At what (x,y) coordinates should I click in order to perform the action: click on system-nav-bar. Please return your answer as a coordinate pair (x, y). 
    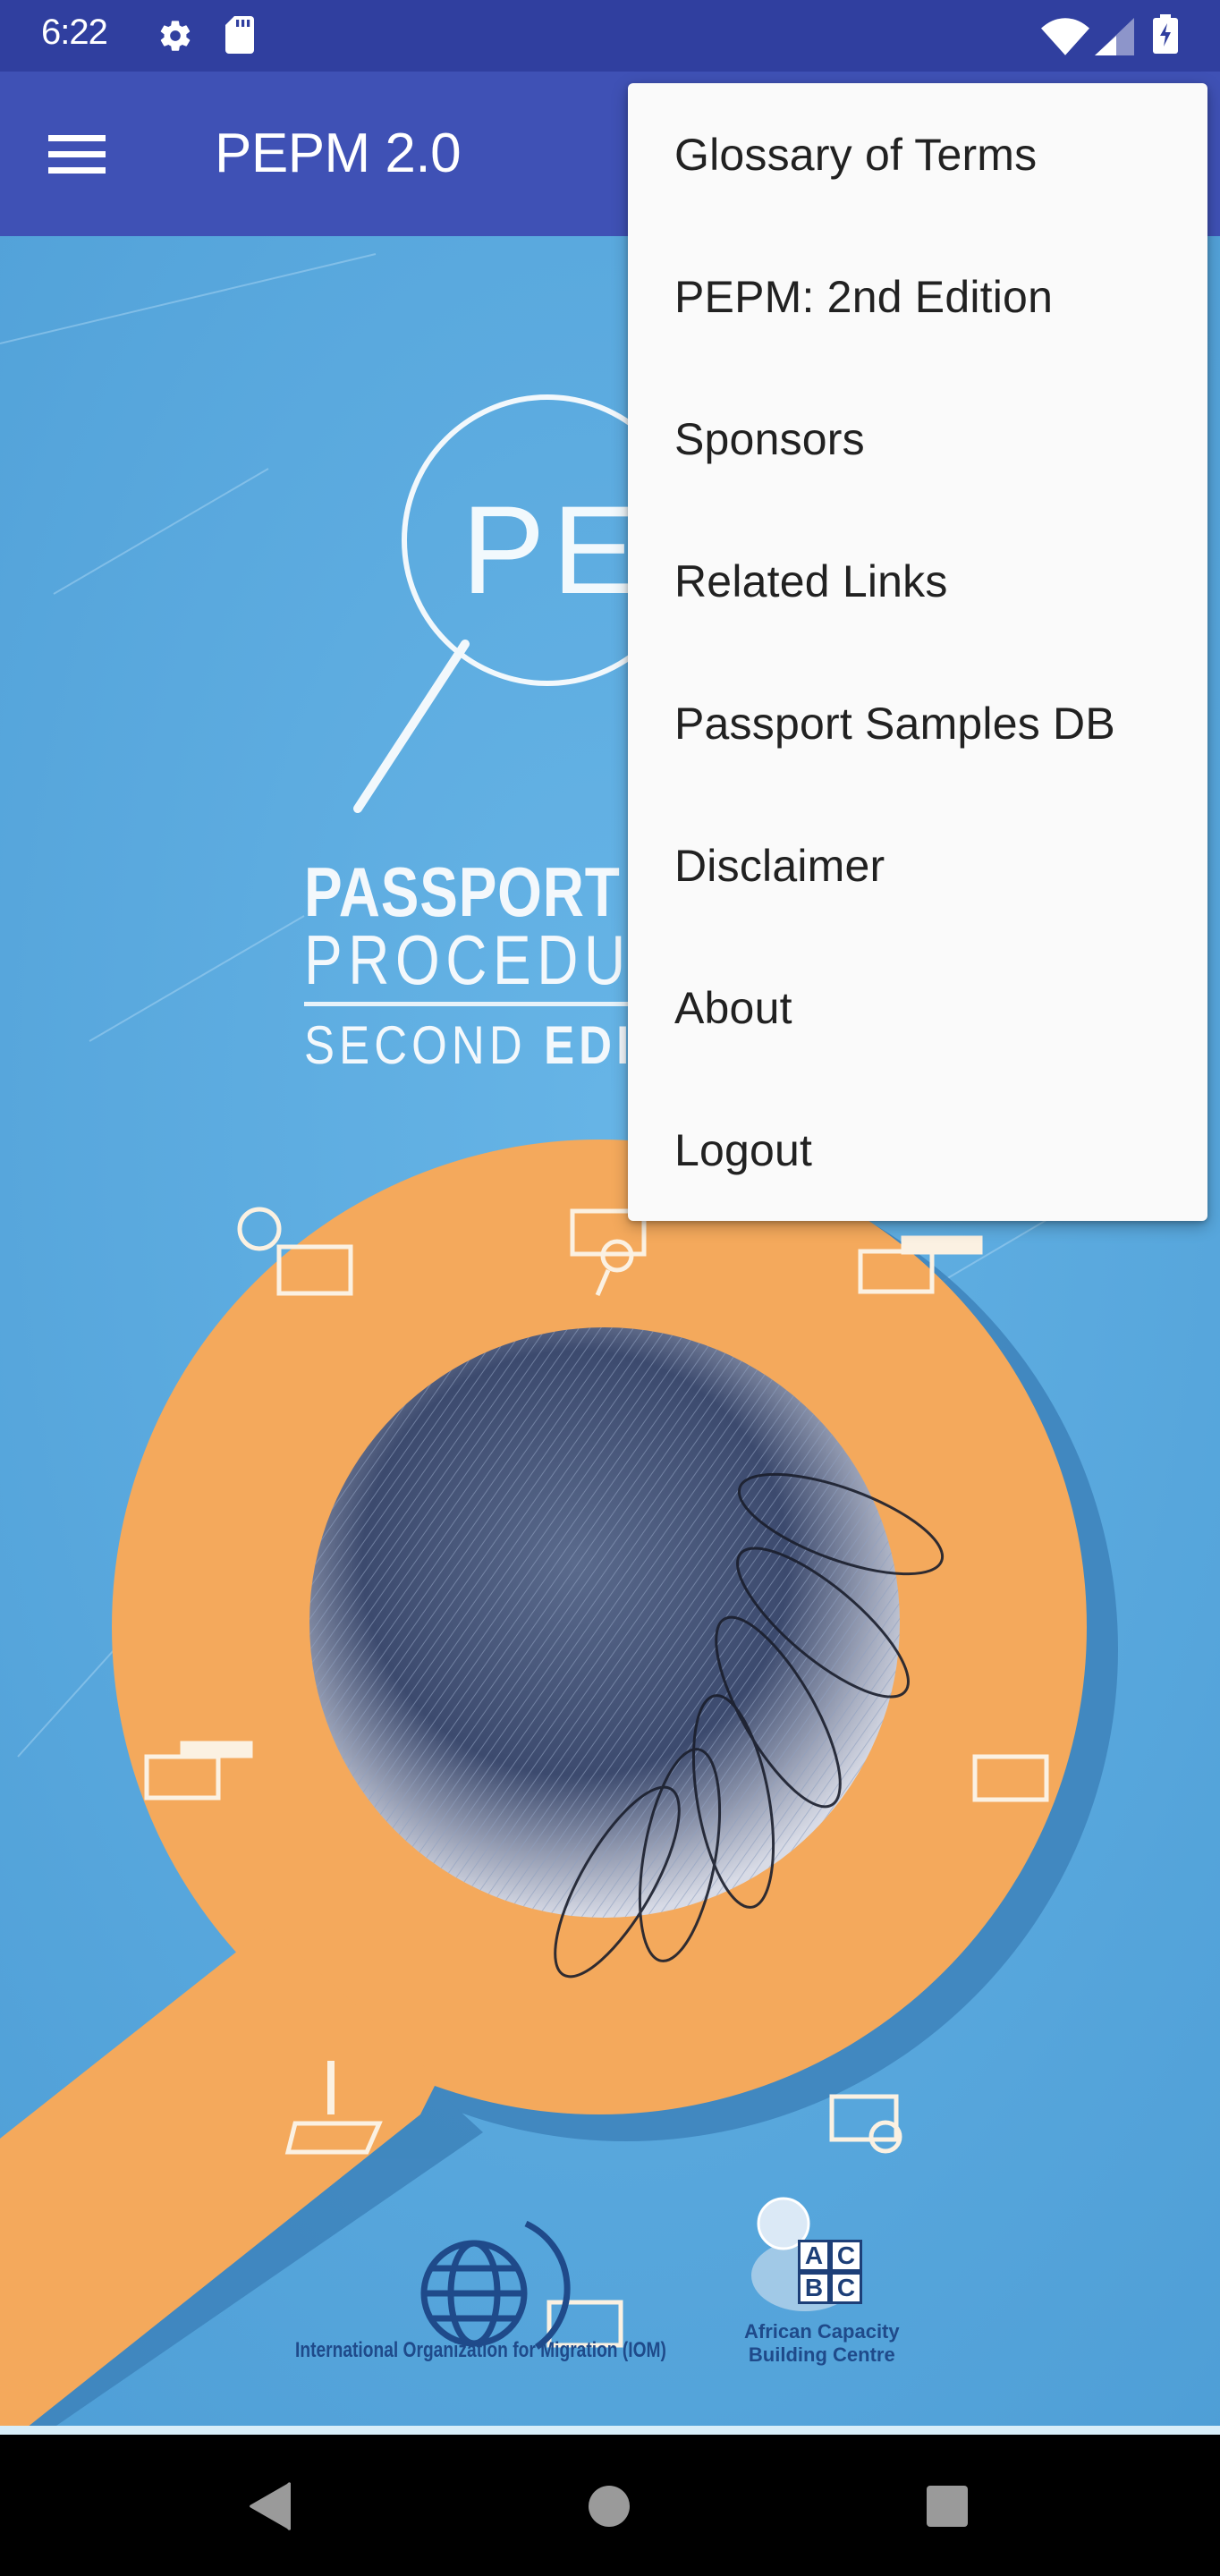
    Looking at the image, I should click on (610, 2505).